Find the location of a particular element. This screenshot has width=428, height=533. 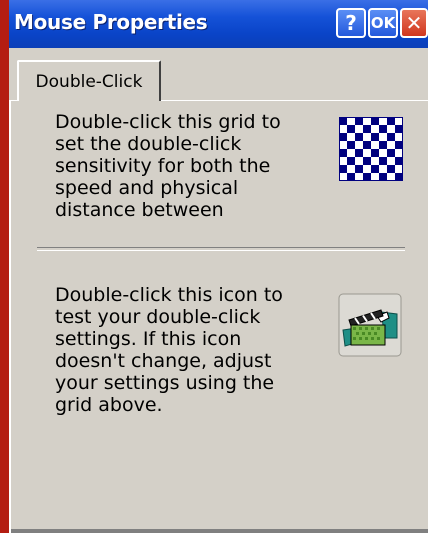

tab-label: Double-Click is located at coordinates (89, 81).